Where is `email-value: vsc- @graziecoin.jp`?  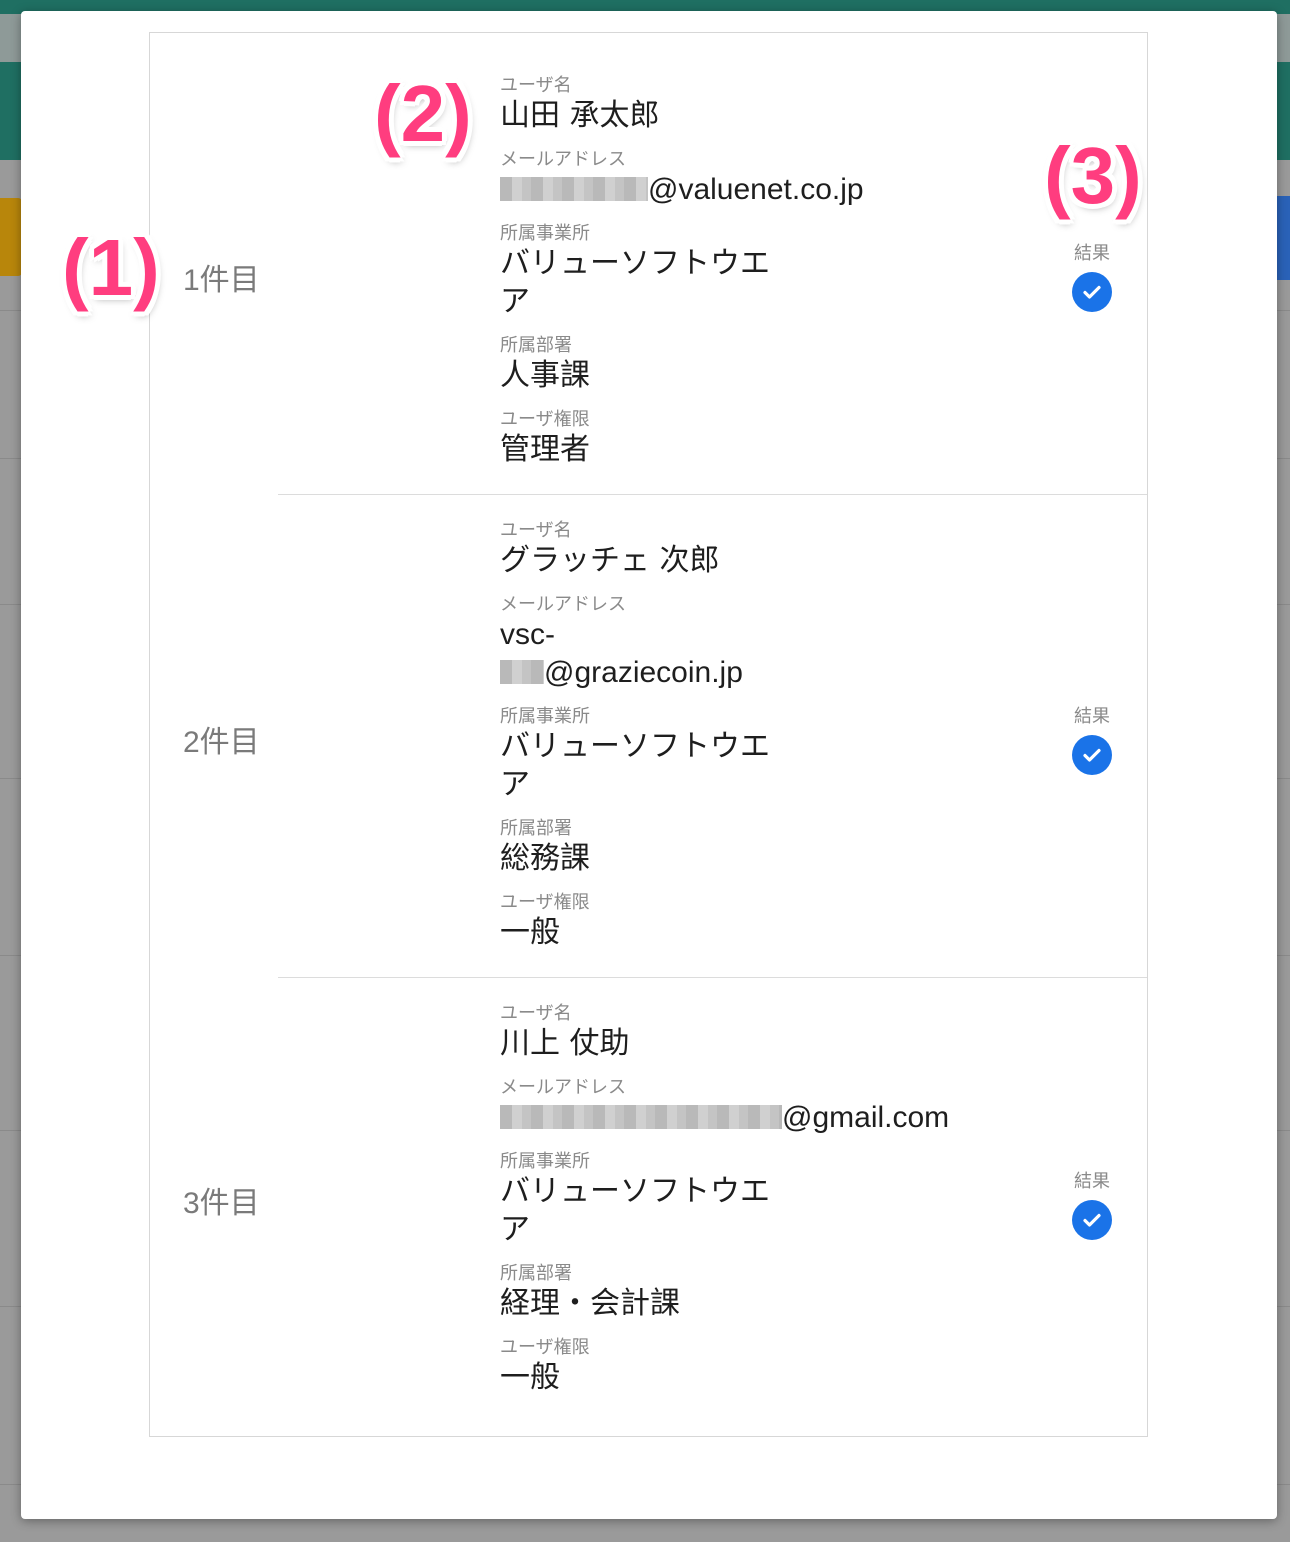
email-value: vsc- @graziecoin.jp is located at coordinates (740, 654).